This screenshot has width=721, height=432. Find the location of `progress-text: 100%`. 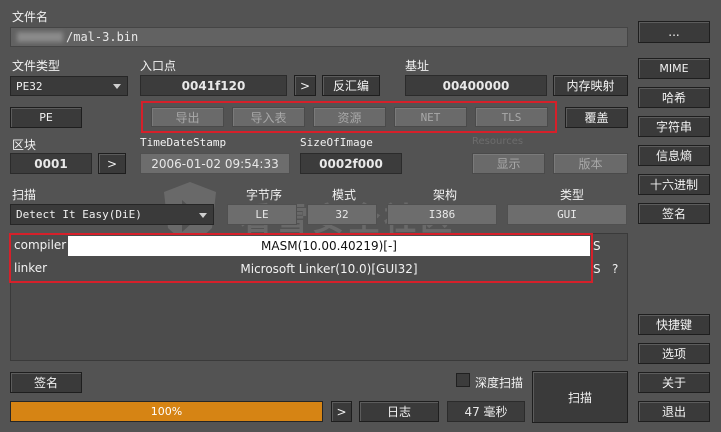

progress-text: 100% is located at coordinates (166, 411).